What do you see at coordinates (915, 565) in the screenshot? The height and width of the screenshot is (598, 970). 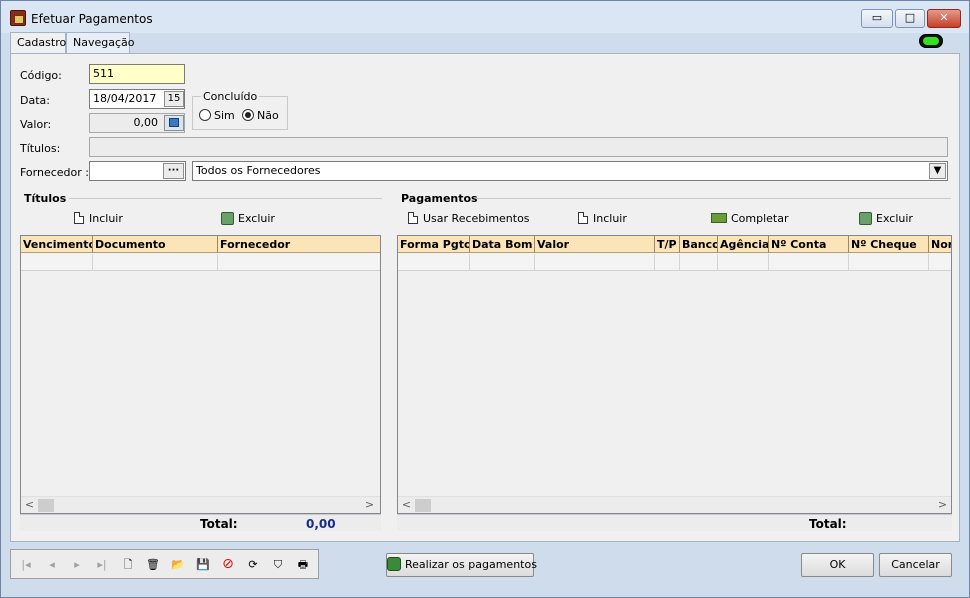 I see `cancelar-button: Cancelar` at bounding box center [915, 565].